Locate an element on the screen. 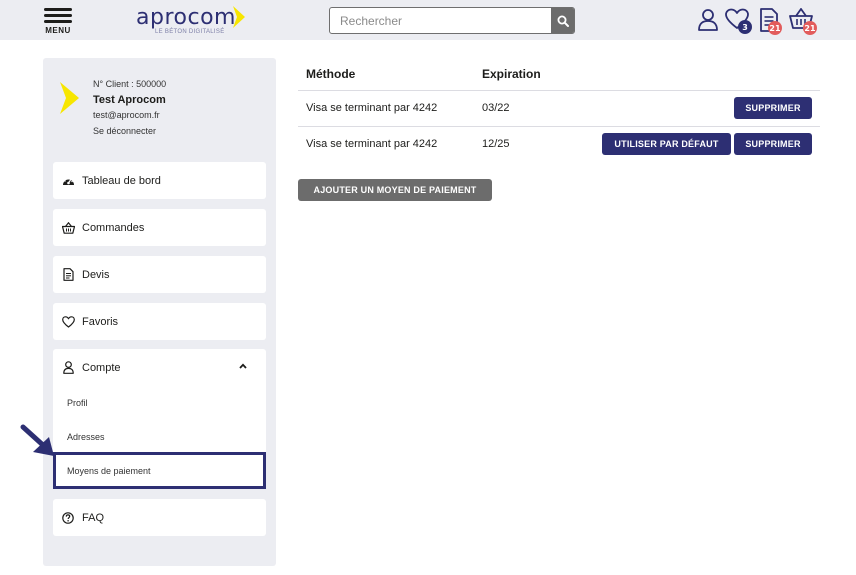  sidebar-item-account: Compte is located at coordinates (159, 367).